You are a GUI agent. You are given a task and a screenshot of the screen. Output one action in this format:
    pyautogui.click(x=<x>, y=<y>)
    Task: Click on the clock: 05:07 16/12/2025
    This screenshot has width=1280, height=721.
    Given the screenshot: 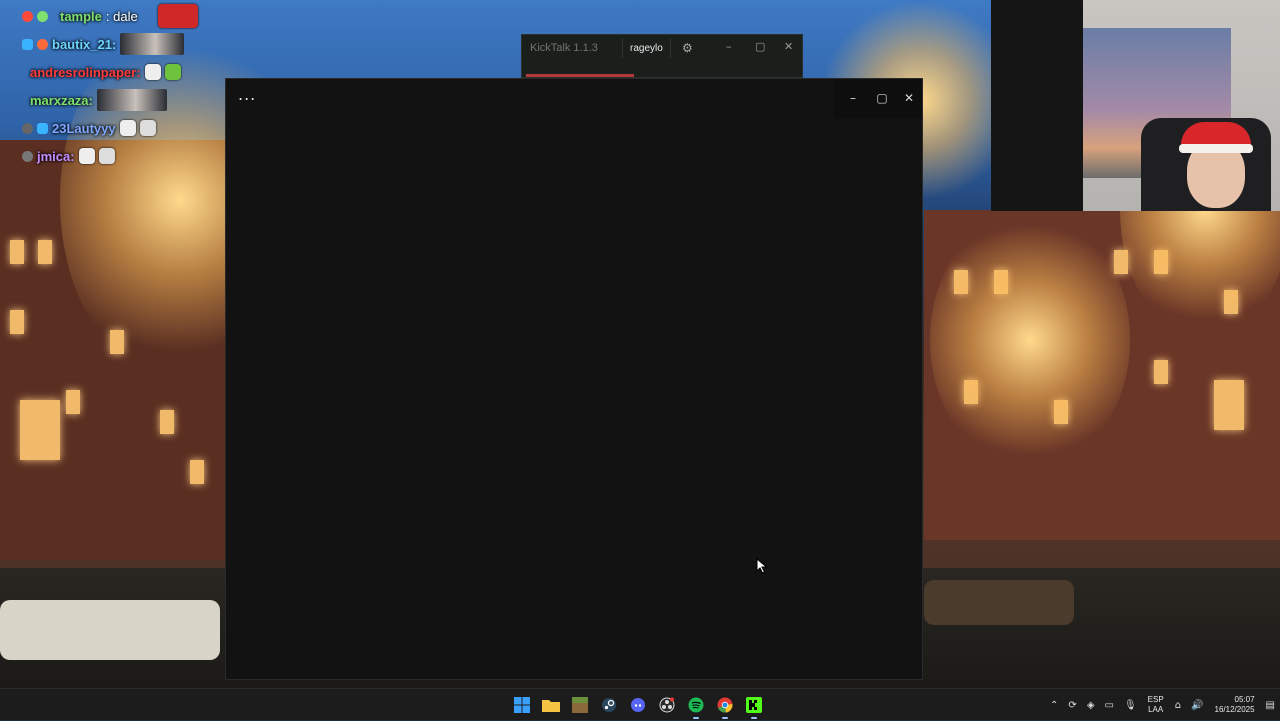 What is the action you would take?
    pyautogui.click(x=1235, y=705)
    